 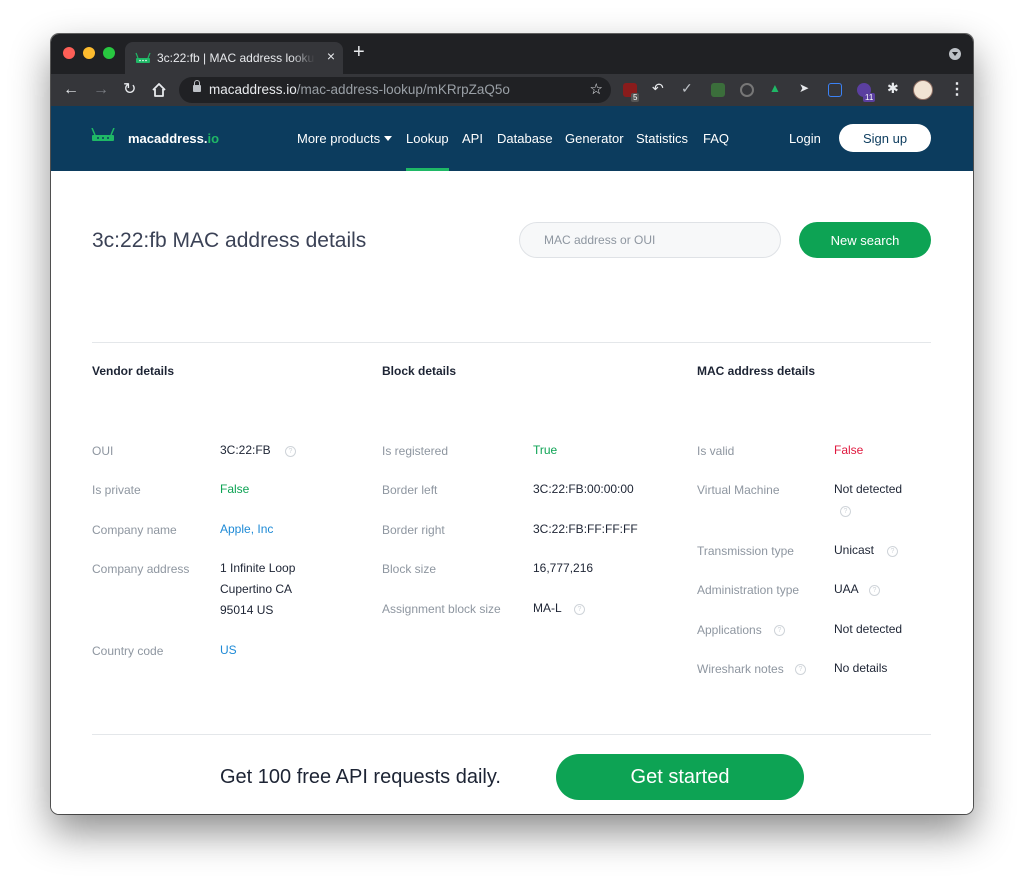 What do you see at coordinates (868, 489) in the screenshot?
I see `virtual-machine-value: Not detected` at bounding box center [868, 489].